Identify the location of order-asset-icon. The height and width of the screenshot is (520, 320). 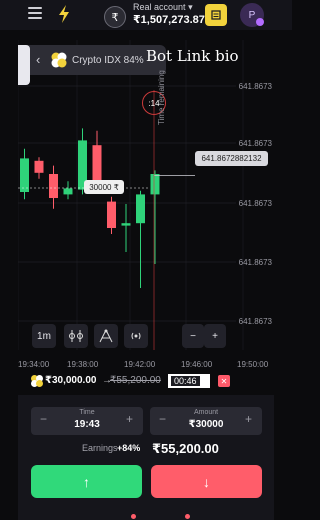
(37, 381).